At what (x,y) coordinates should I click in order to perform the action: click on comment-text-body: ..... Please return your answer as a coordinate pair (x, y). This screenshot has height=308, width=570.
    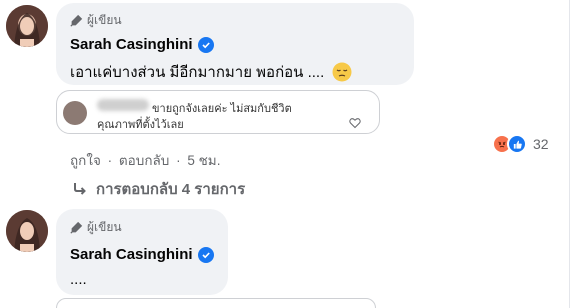
    Looking at the image, I should click on (78, 279).